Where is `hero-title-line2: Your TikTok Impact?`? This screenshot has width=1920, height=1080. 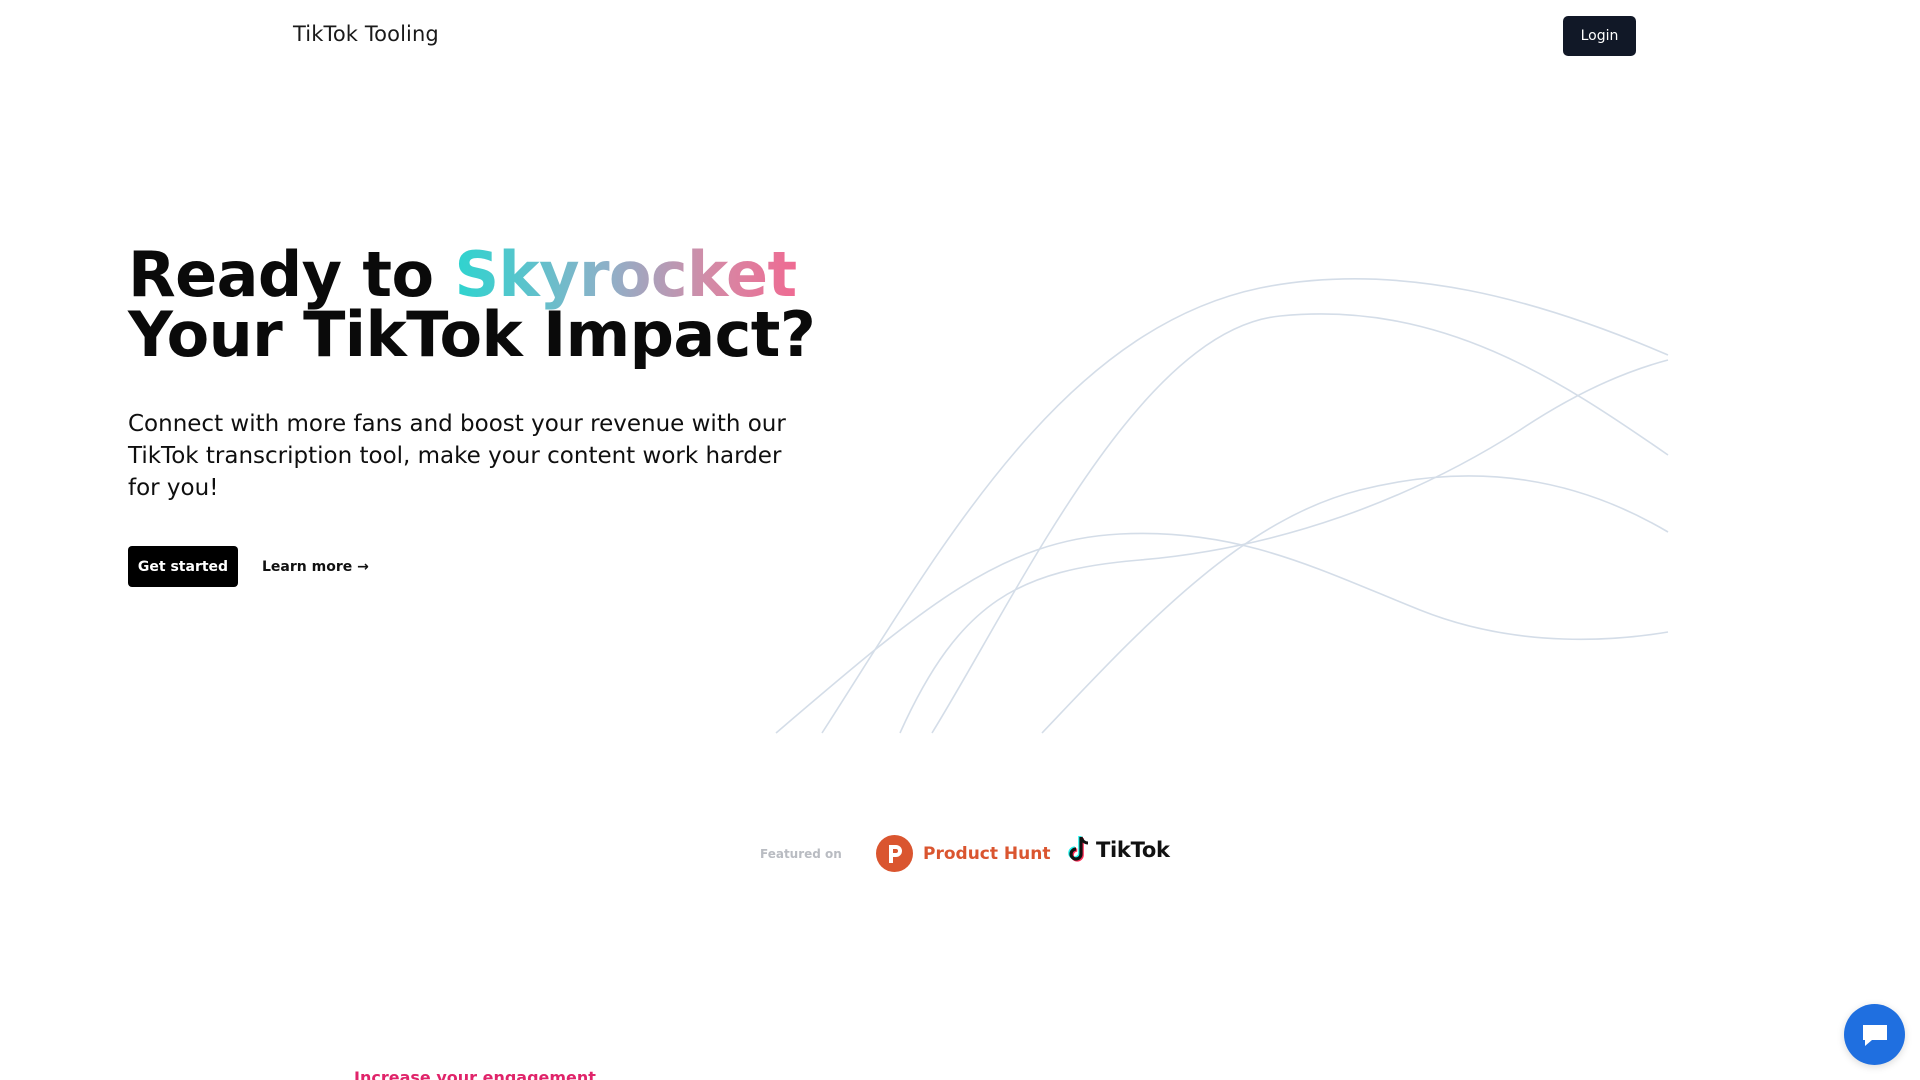
hero-title-line2: Your TikTok Impact? is located at coordinates (472, 334).